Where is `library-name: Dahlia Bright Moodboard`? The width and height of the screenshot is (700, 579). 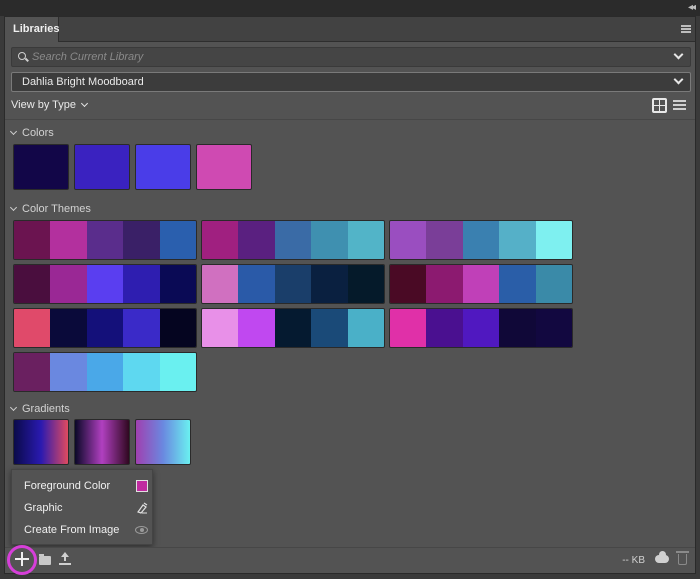
library-name: Dahlia Bright Moodboard is located at coordinates (83, 82).